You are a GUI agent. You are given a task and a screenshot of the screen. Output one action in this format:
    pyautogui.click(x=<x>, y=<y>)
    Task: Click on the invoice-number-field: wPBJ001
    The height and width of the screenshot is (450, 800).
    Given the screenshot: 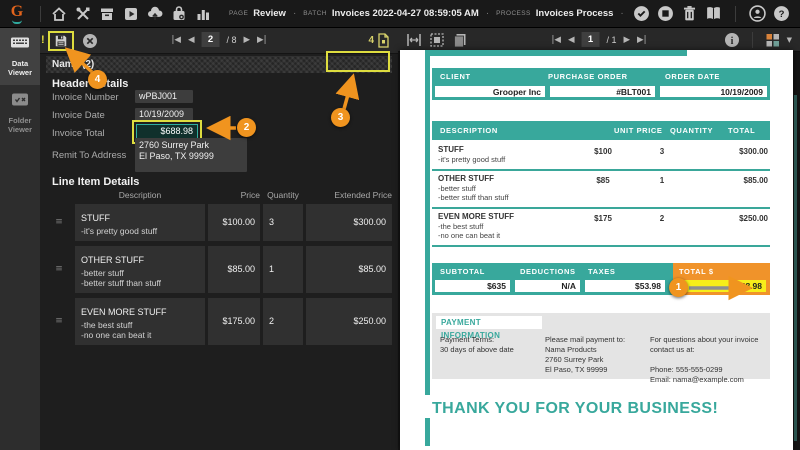 What is the action you would take?
    pyautogui.click(x=164, y=96)
    